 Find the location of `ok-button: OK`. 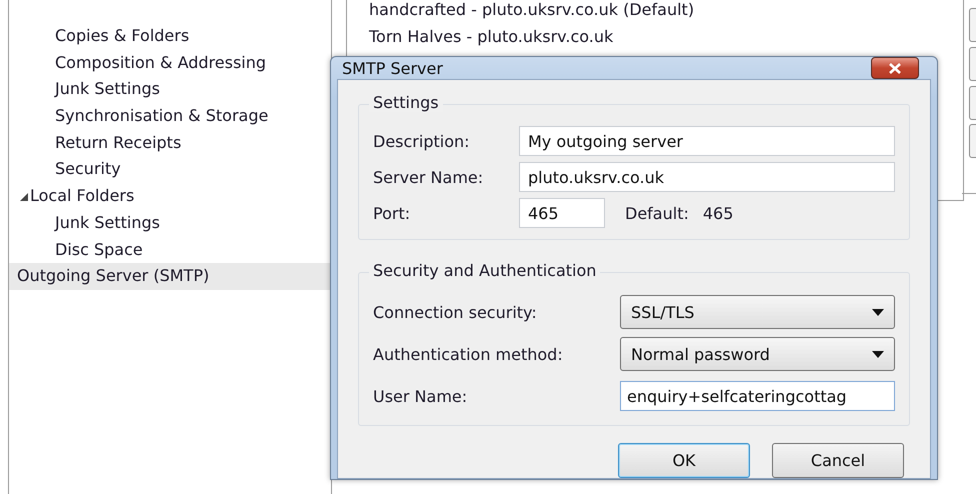

ok-button: OK is located at coordinates (684, 460).